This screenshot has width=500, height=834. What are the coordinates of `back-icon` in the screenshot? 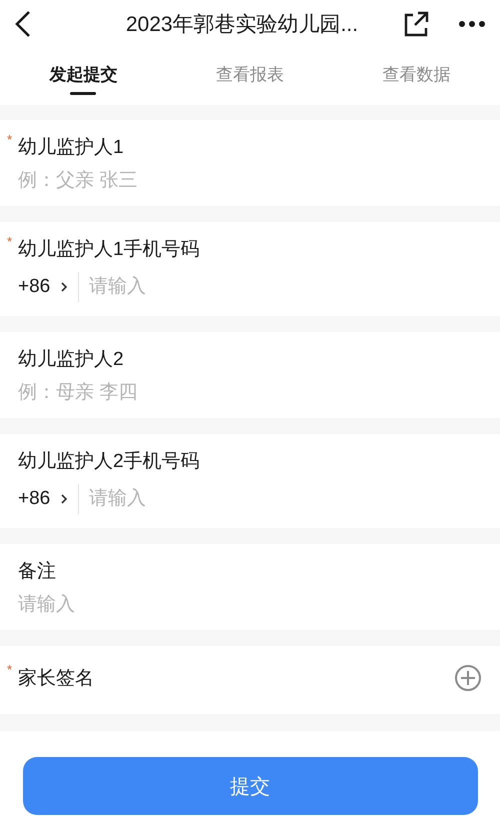 It's located at (23, 24).